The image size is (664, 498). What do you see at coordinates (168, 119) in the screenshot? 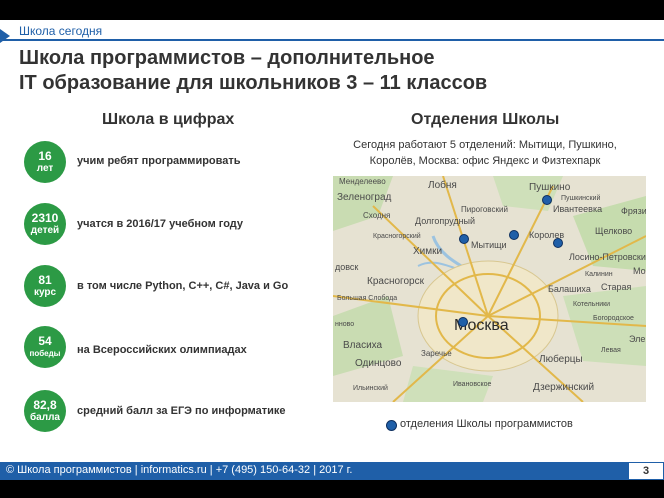
I see `stats-heading: Школа в цифрах` at bounding box center [168, 119].